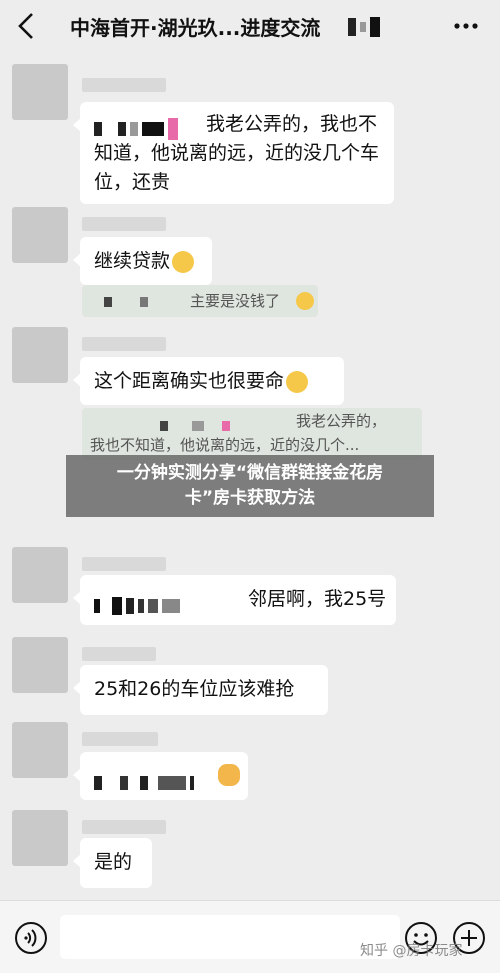  Describe the element at coordinates (229, 775) in the screenshot. I see `handshake-emoji-icon` at that location.